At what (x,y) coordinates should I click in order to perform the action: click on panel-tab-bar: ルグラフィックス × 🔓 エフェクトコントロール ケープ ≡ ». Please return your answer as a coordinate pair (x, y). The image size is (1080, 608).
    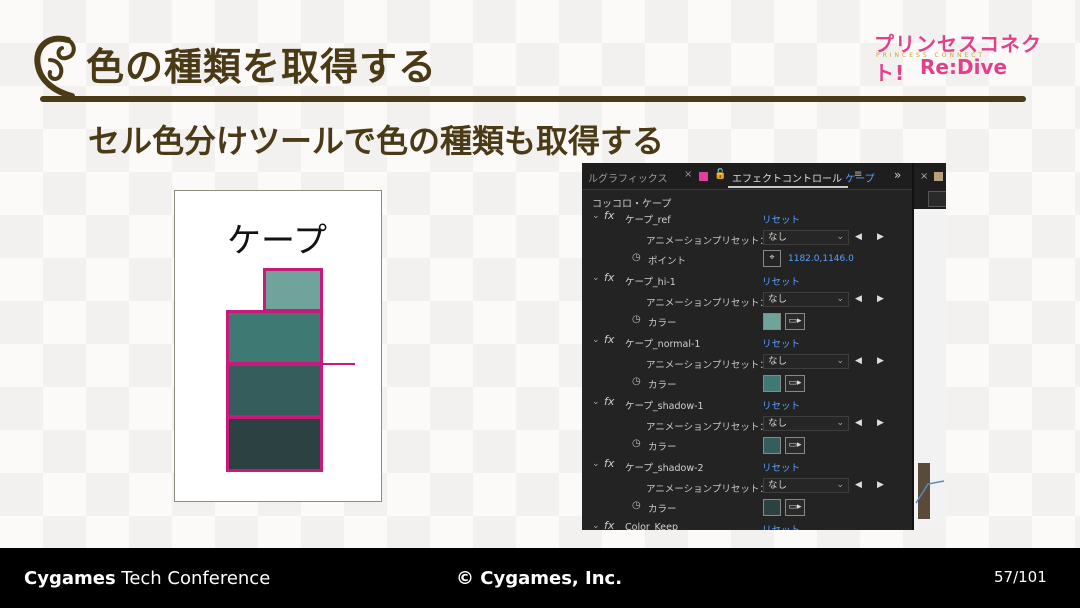
    Looking at the image, I should click on (764, 176).